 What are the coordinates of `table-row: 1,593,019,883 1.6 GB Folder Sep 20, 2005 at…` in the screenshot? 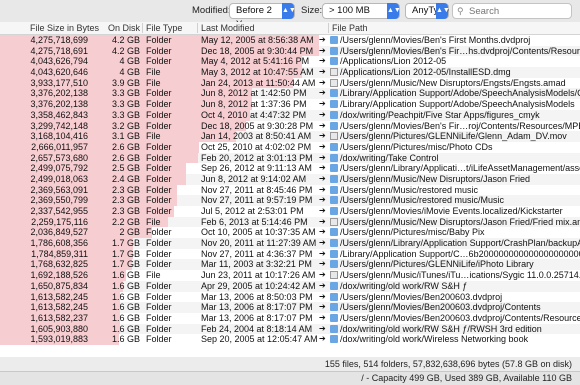 It's located at (290, 339).